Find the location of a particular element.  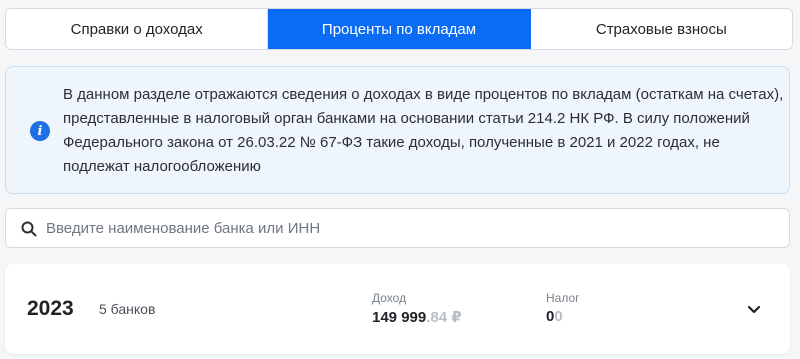

year-label: 2023 is located at coordinates (50, 308).